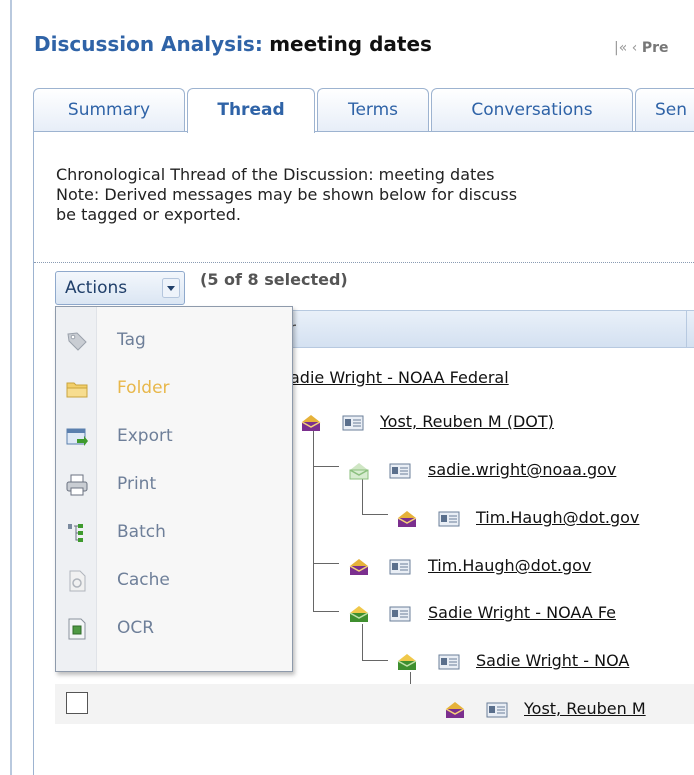 This screenshot has height=775, width=694. What do you see at coordinates (141, 532) in the screenshot?
I see `menu-item-label: Batch` at bounding box center [141, 532].